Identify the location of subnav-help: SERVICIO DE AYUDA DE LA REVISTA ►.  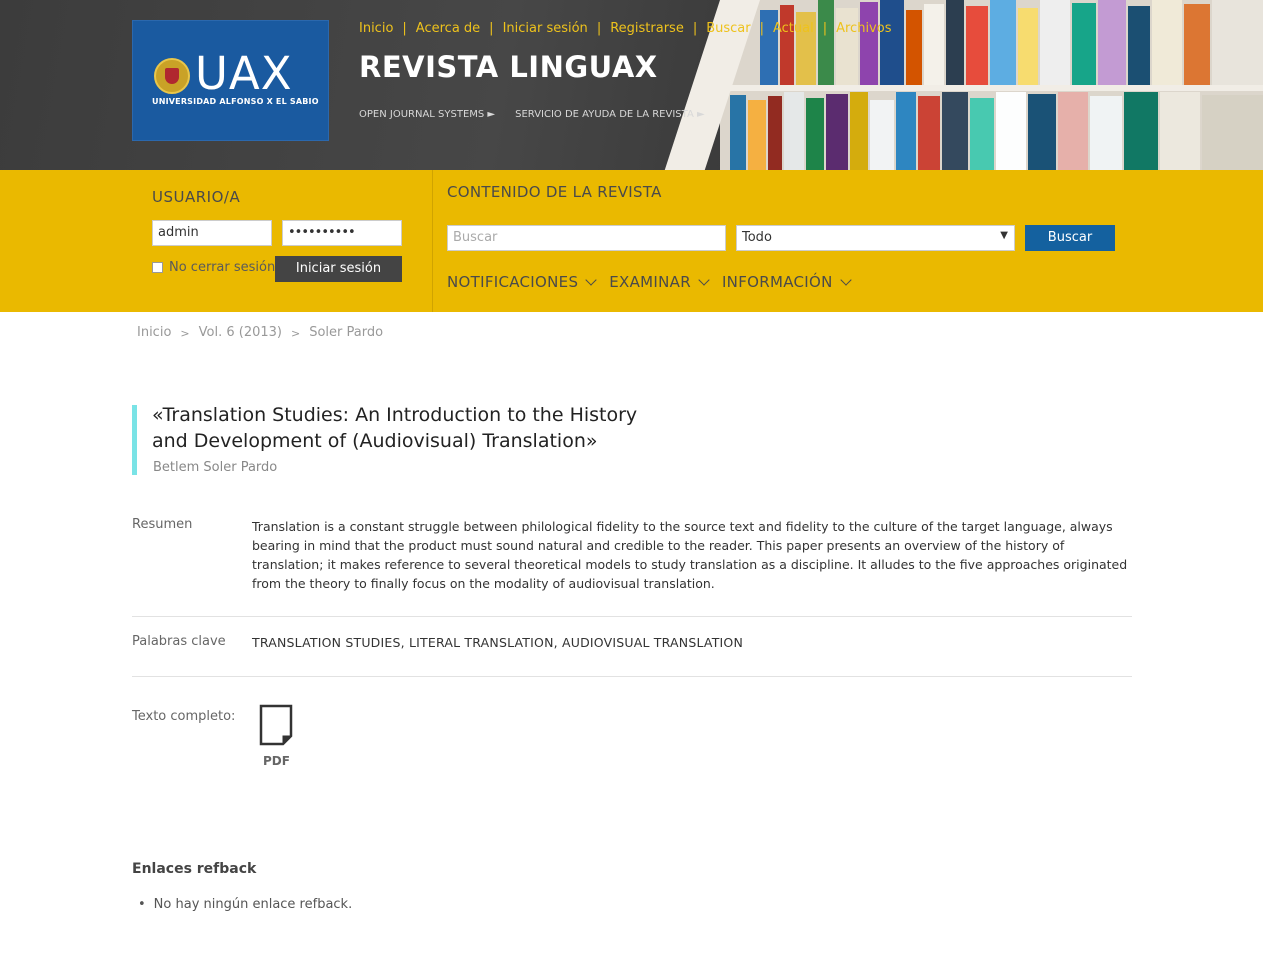
(610, 114).